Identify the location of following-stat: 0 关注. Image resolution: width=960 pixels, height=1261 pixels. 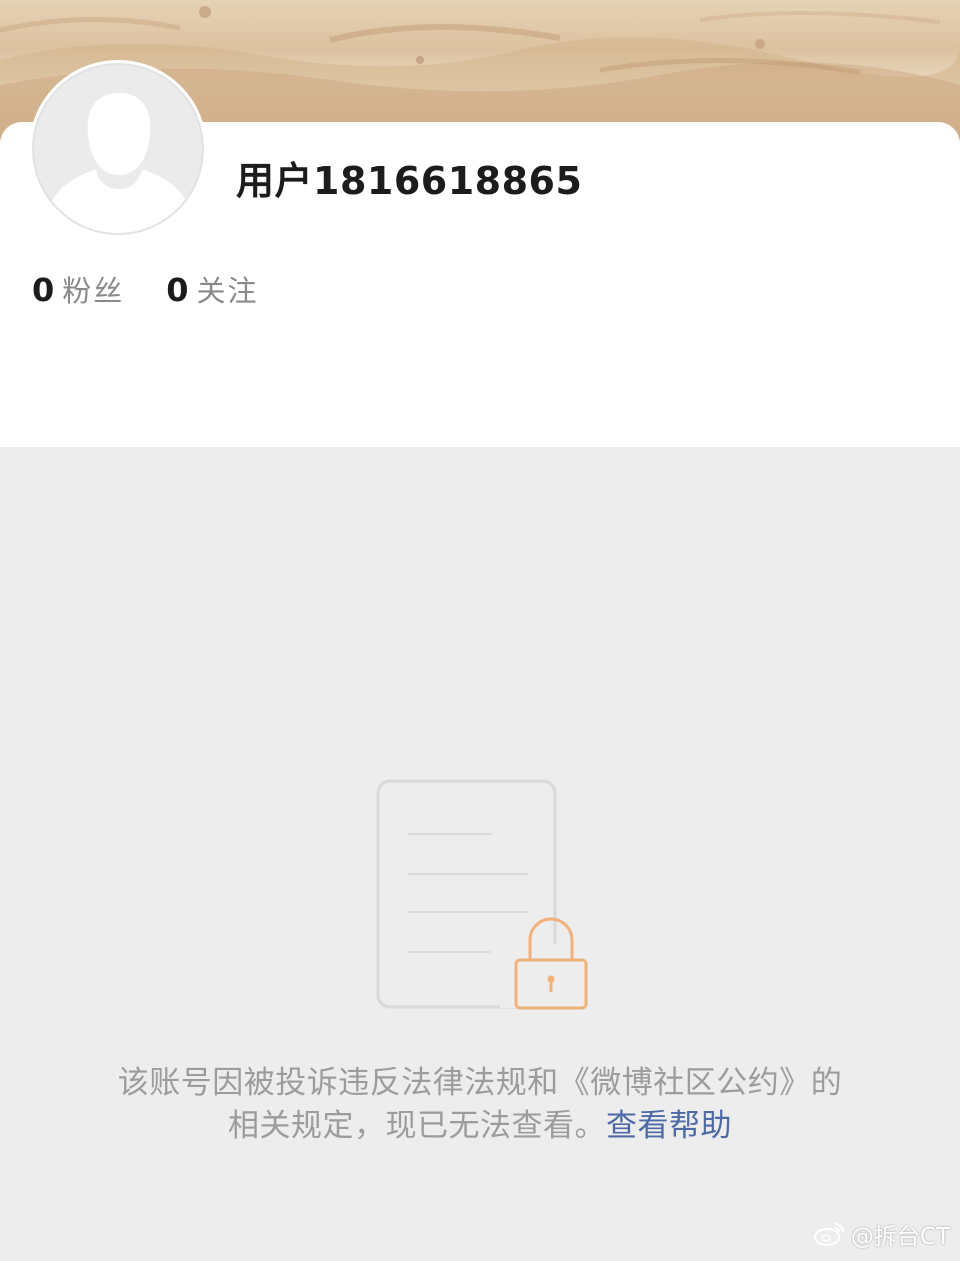
(212, 289).